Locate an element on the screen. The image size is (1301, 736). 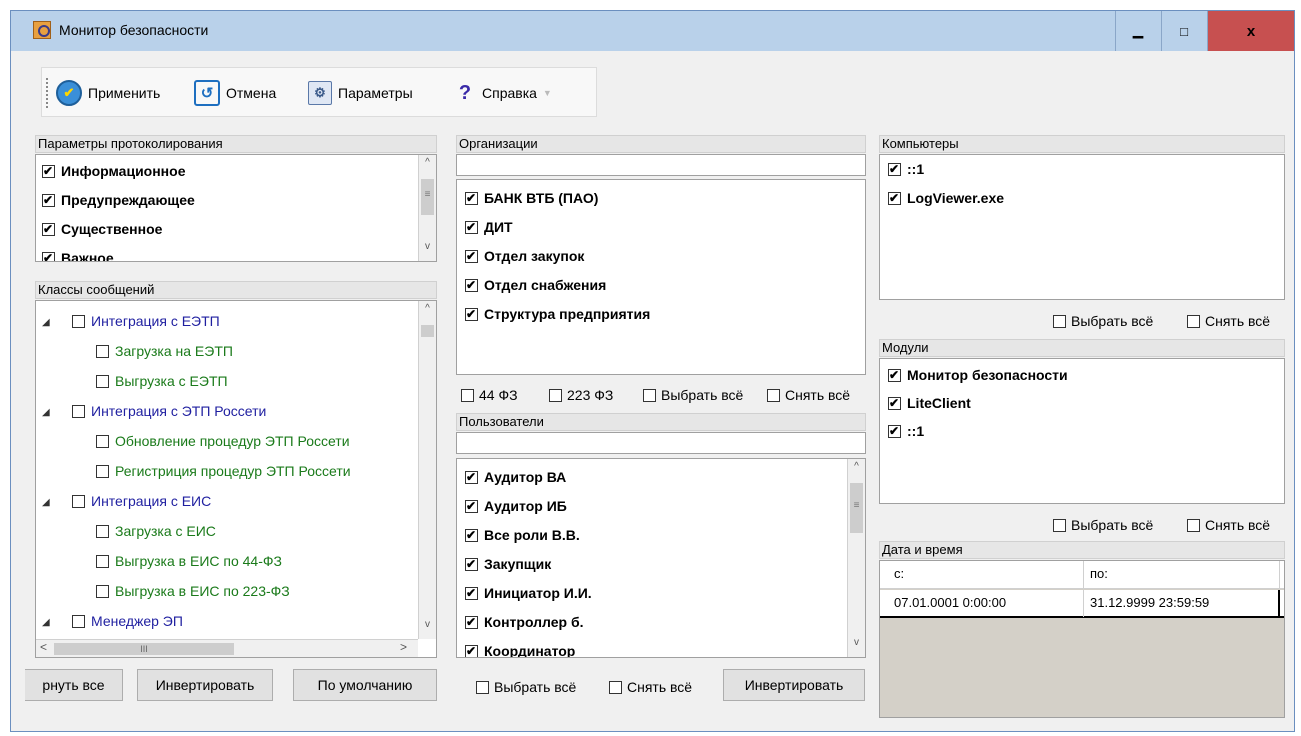
user-item: Все роли В.В. is located at coordinates (522, 535).